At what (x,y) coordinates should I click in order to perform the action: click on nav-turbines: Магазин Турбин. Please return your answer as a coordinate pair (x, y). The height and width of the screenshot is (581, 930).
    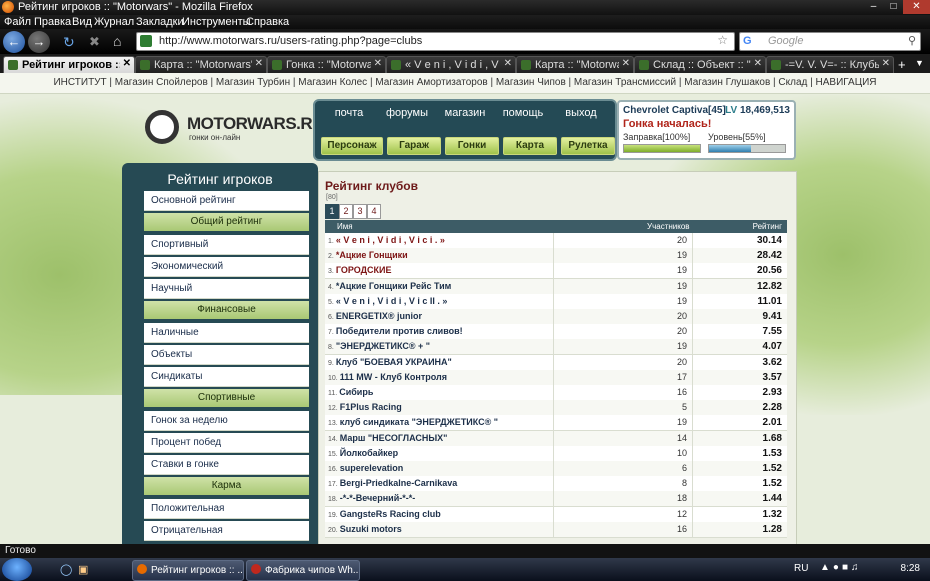
    Looking at the image, I should click on (253, 82).